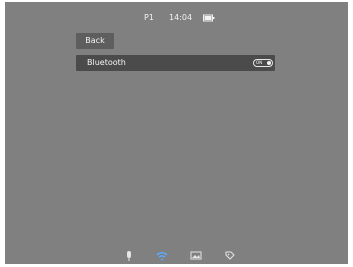 The height and width of the screenshot is (267, 353). Describe the element at coordinates (230, 256) in the screenshot. I see `tag-icon` at that location.